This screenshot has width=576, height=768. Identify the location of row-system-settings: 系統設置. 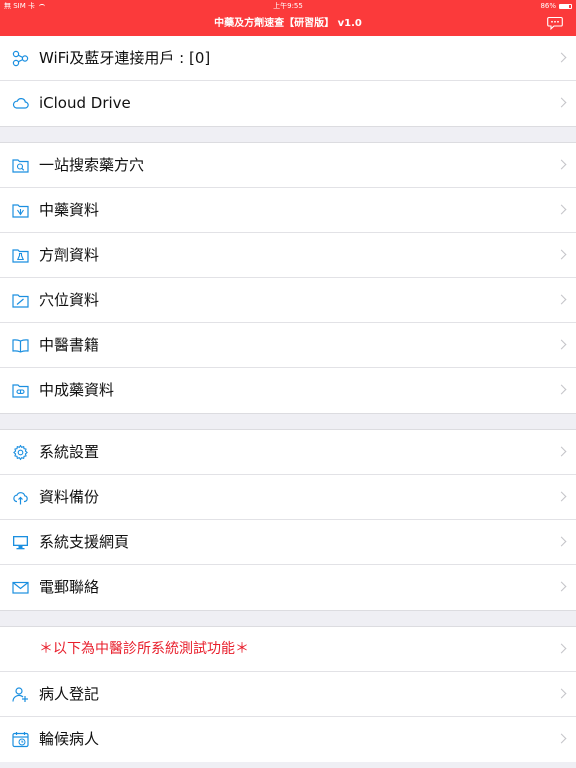
(288, 452).